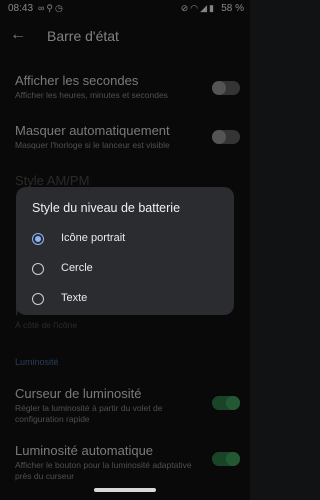 The width and height of the screenshot is (320, 500). What do you see at coordinates (127, 241) in the screenshot?
I see `option-portrait-icon: Icône portrait` at bounding box center [127, 241].